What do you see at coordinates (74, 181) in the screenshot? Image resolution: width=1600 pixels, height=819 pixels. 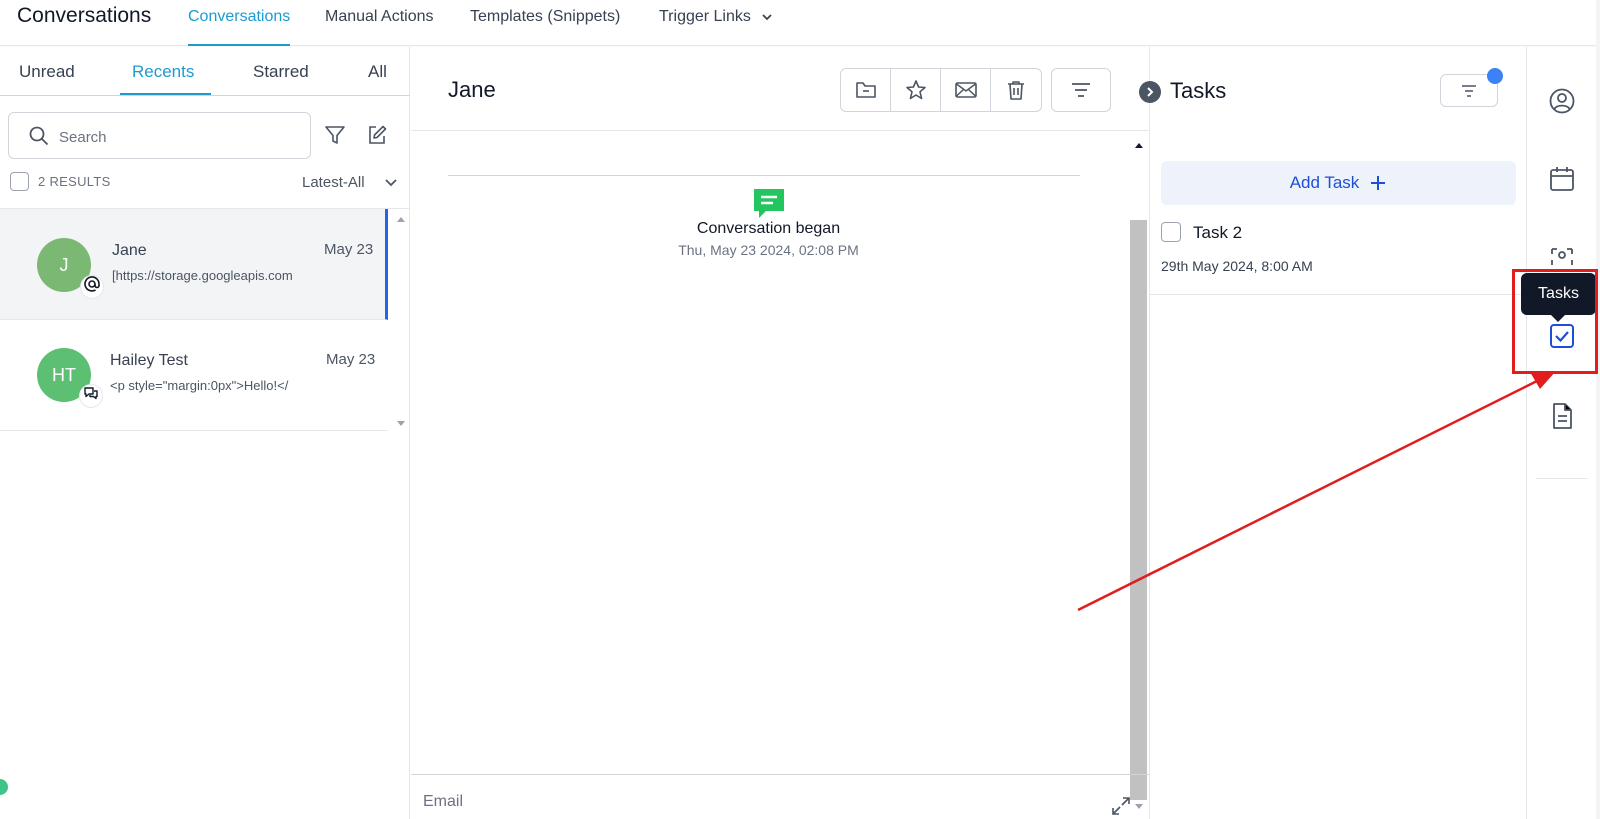 I see `results-count: 2 RESULTS` at bounding box center [74, 181].